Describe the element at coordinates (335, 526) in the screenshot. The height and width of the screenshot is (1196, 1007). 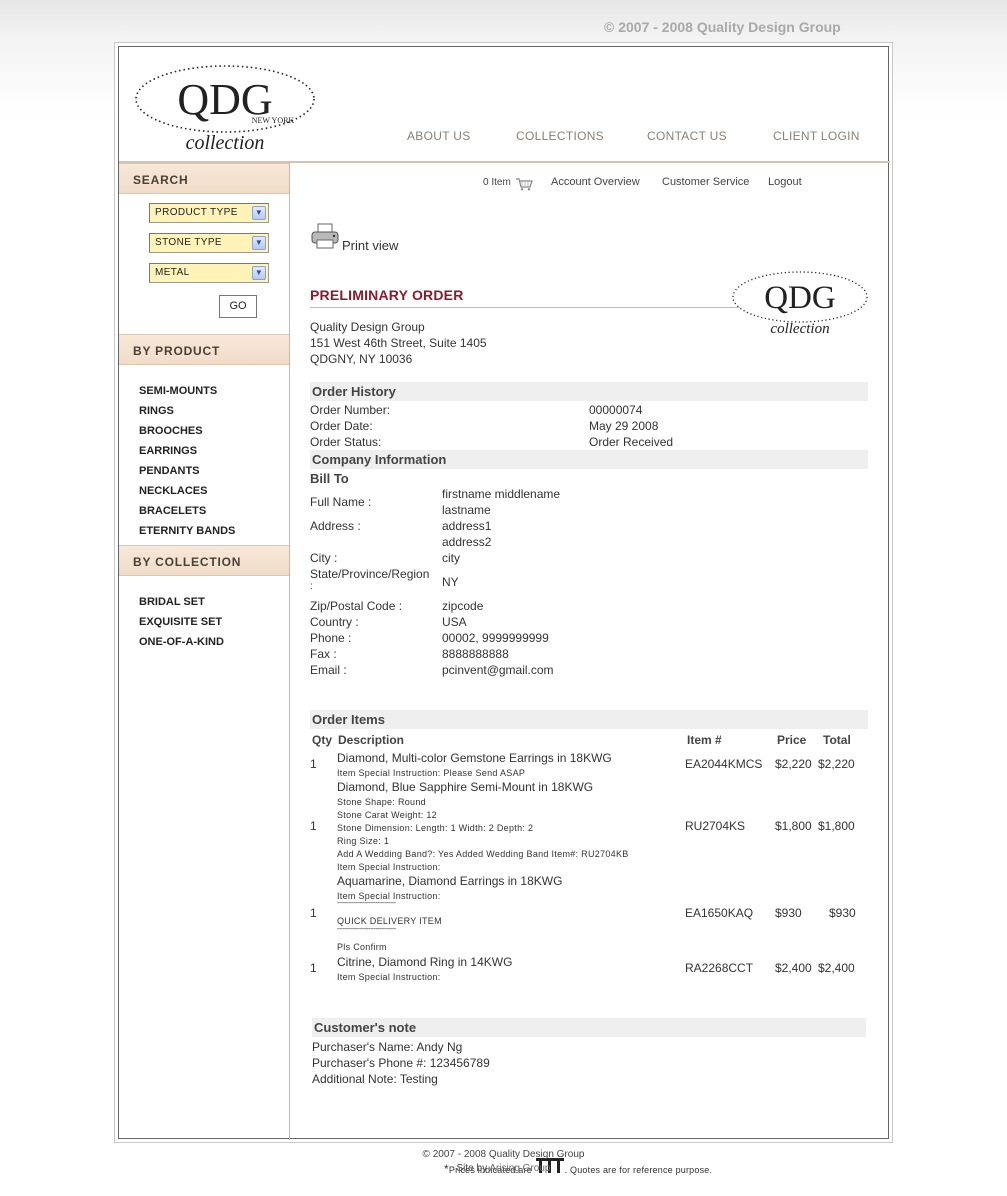
I see `address-label: Address :` at that location.